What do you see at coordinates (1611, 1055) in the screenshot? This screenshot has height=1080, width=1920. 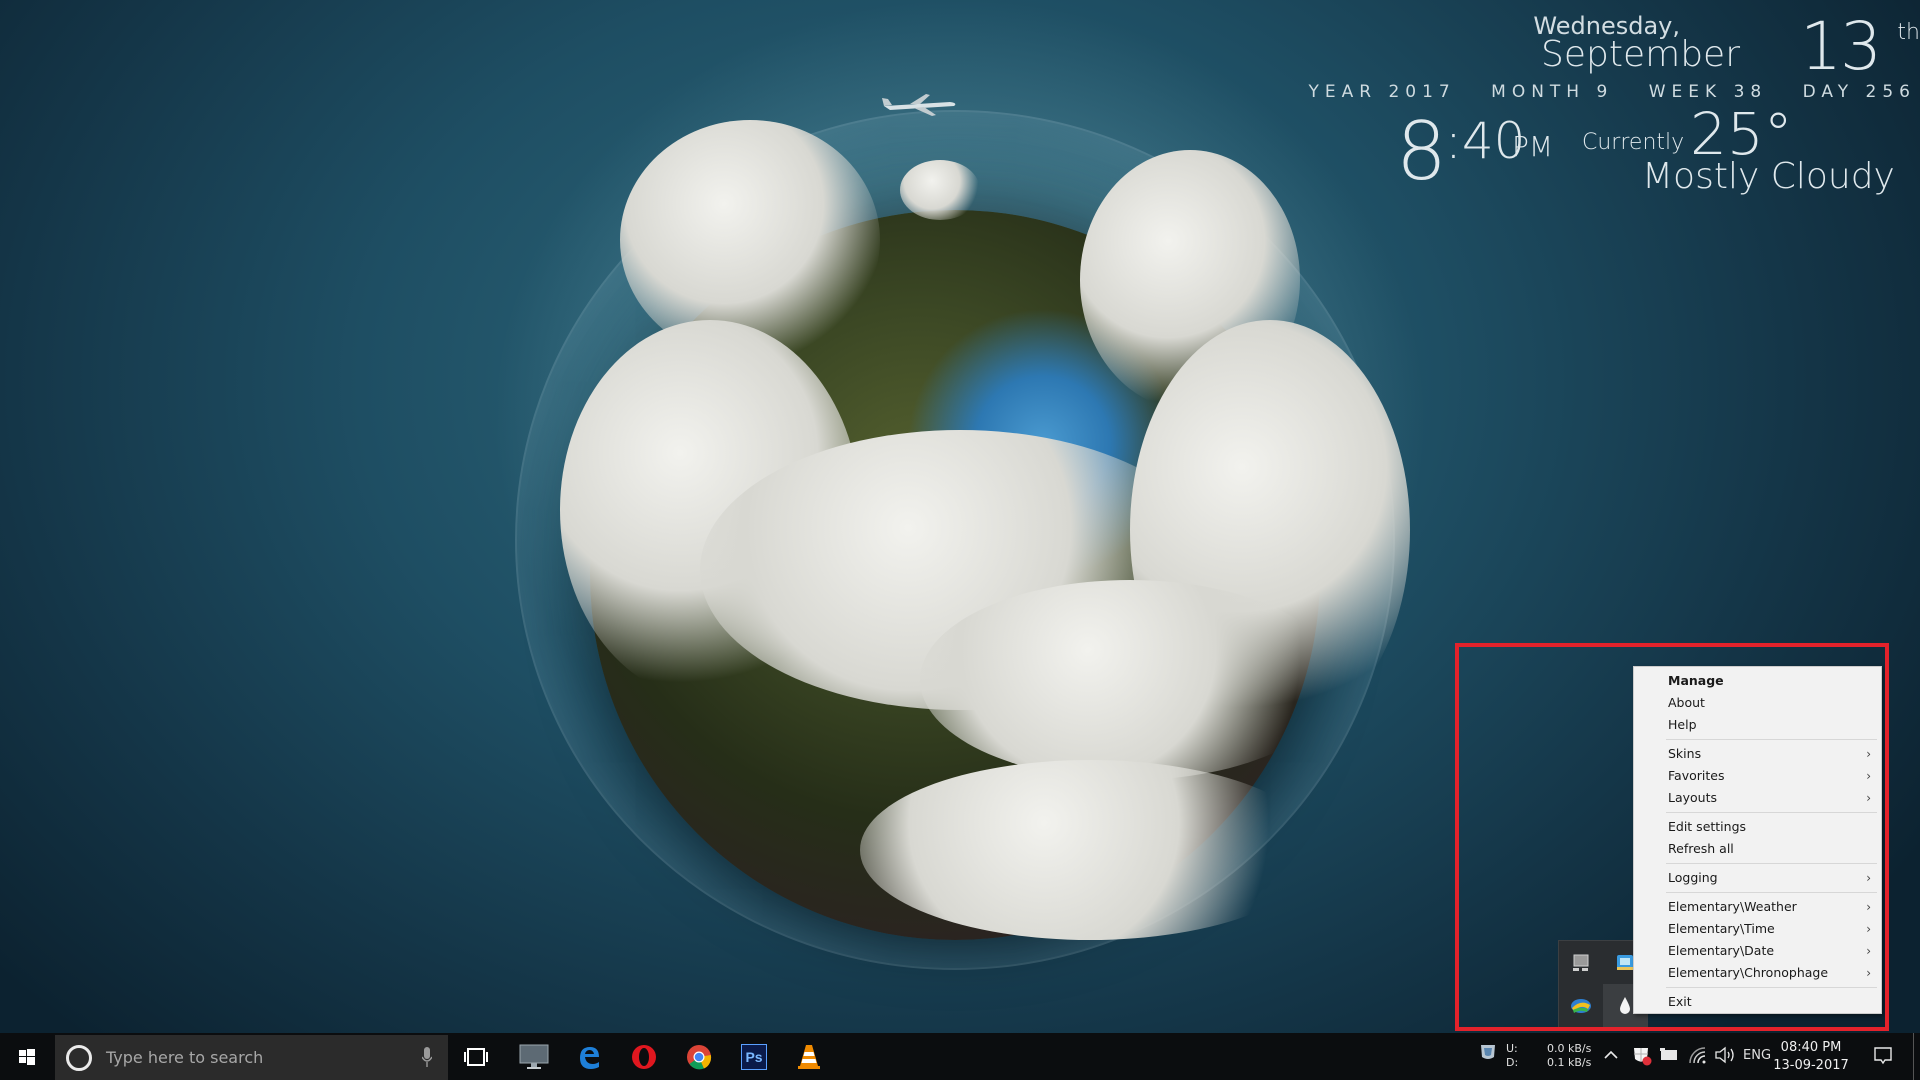 I see `chevron-up-icon` at bounding box center [1611, 1055].